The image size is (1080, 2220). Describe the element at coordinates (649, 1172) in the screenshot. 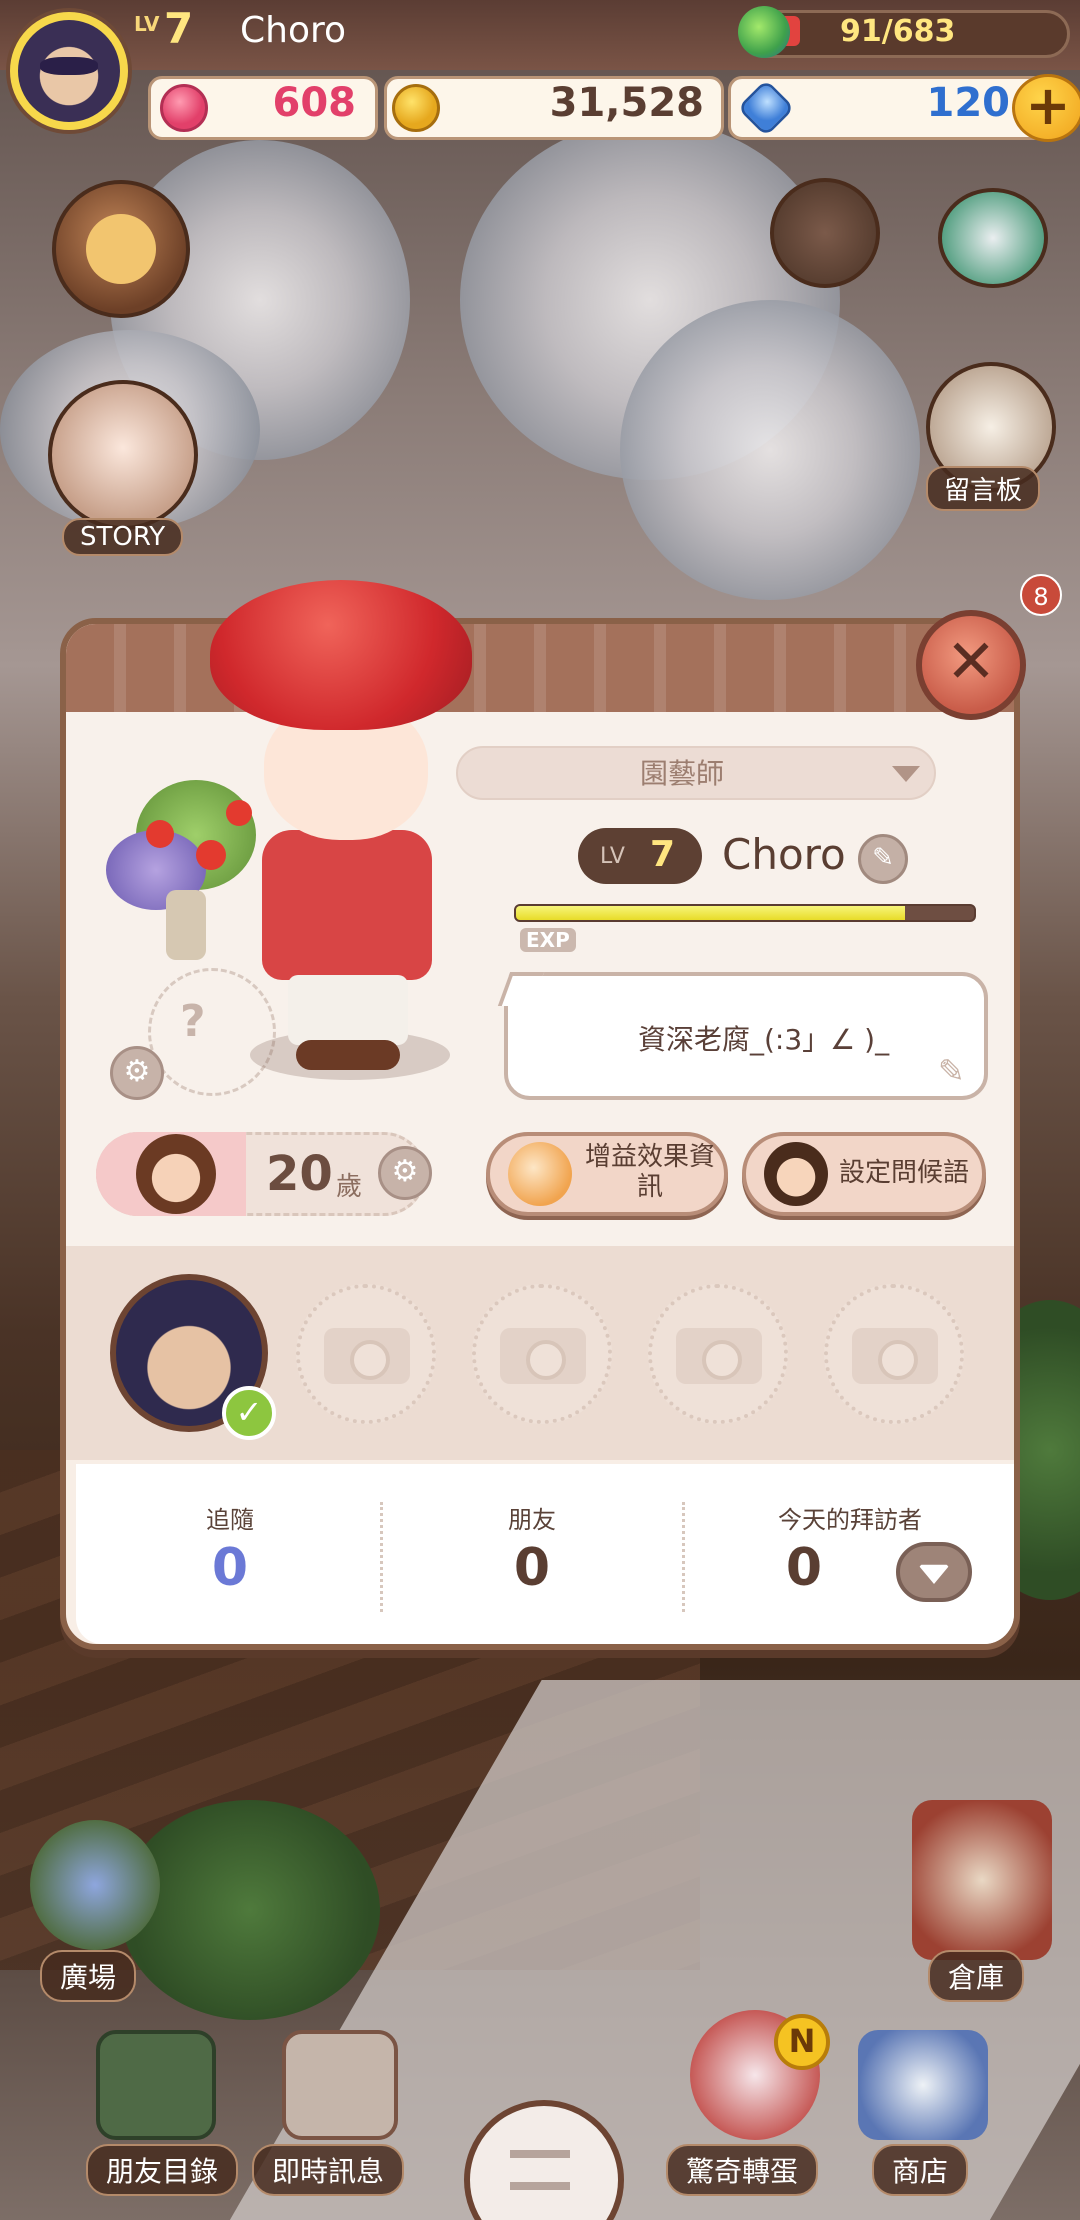

I see `buff-info-label: 增益效果資訊` at that location.